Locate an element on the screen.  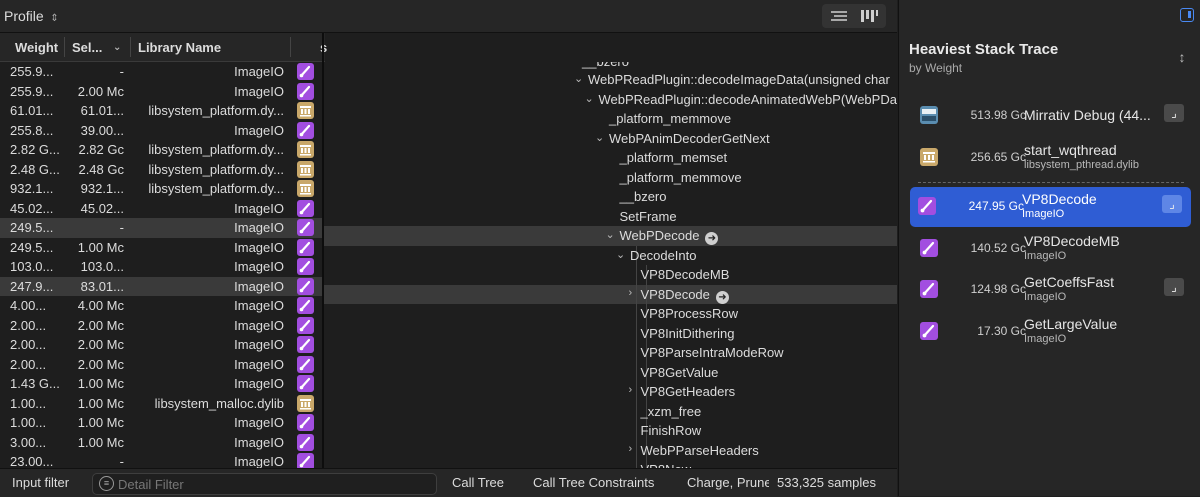
stack-separator is located at coordinates (1051, 182).